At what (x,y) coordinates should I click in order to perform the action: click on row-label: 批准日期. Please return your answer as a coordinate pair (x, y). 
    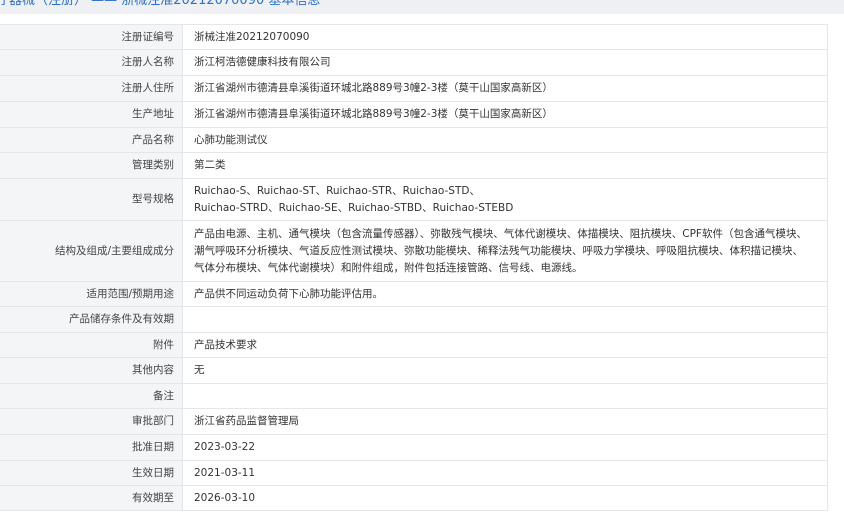
    Looking at the image, I should click on (91, 447).